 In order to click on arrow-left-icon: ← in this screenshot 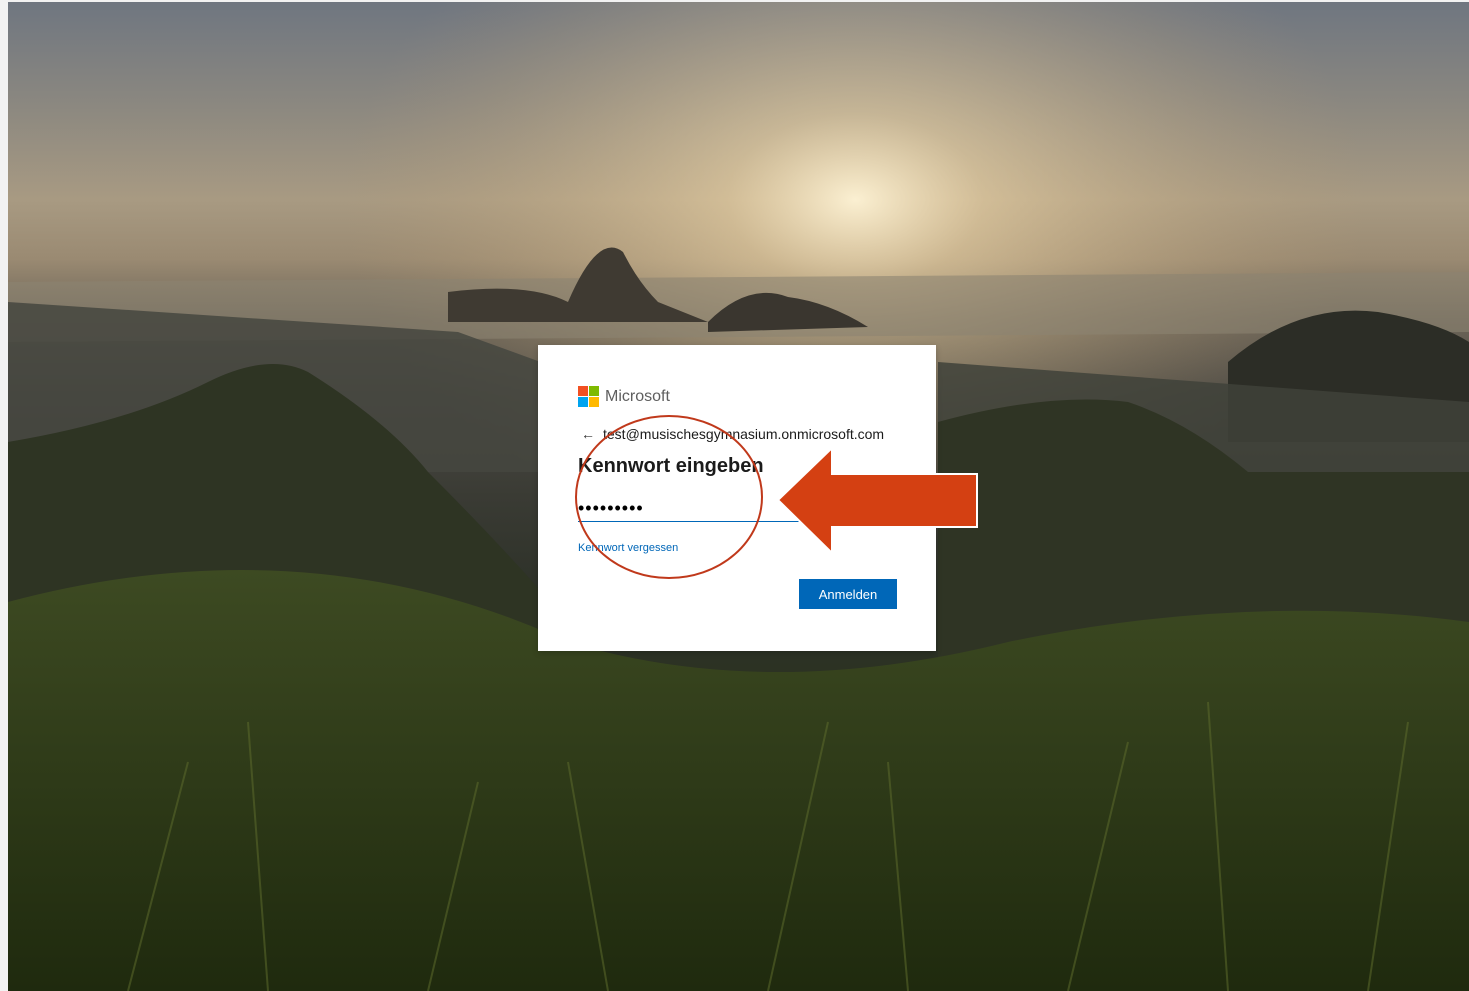, I will do `click(588, 434)`.